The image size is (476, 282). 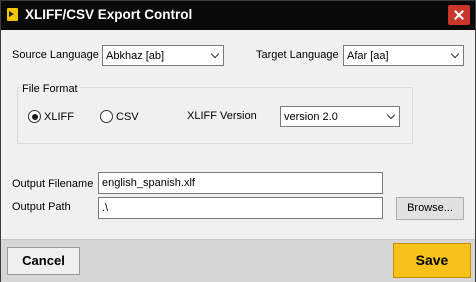 I want to click on target-language-label: Target Language, so click(x=297, y=55).